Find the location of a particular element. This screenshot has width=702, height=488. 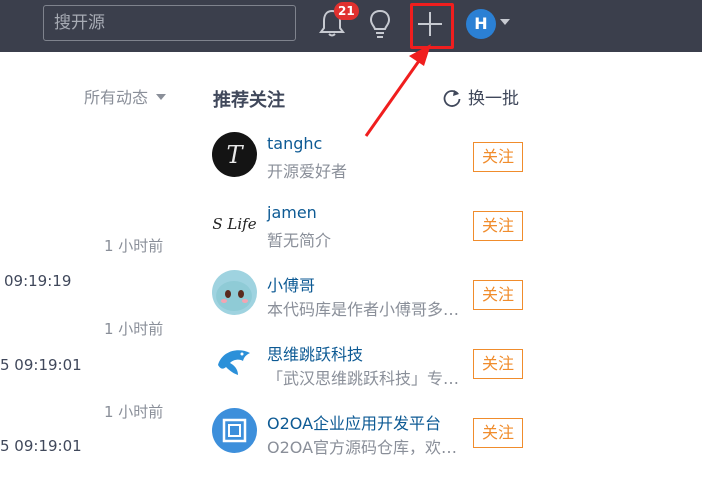

user-name: O2OA企业应用开发平台 is located at coordinates (354, 422).